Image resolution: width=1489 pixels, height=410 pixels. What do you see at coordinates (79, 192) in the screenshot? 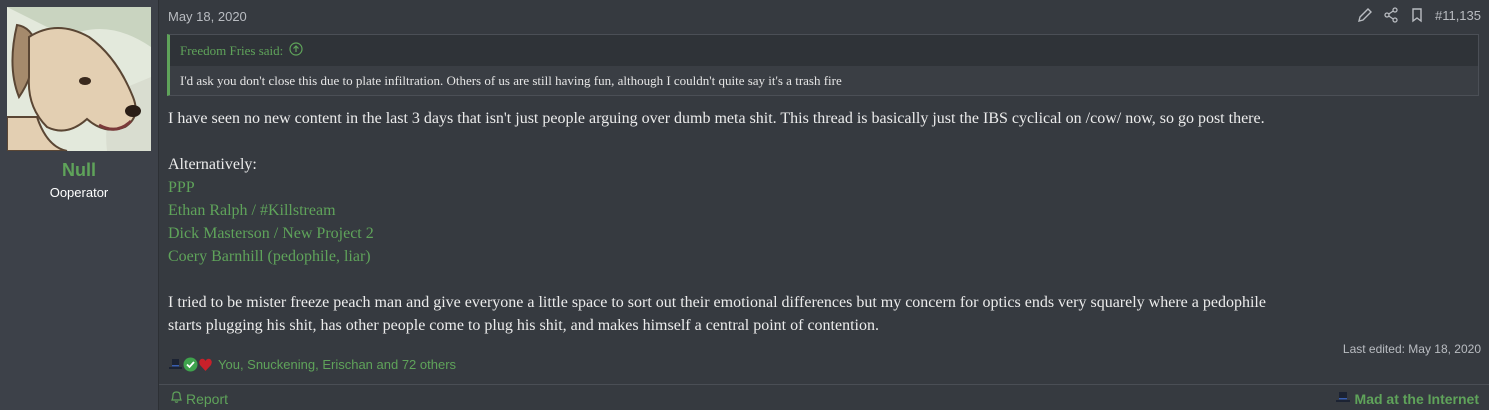
I see `user-title: Ooperator` at bounding box center [79, 192].